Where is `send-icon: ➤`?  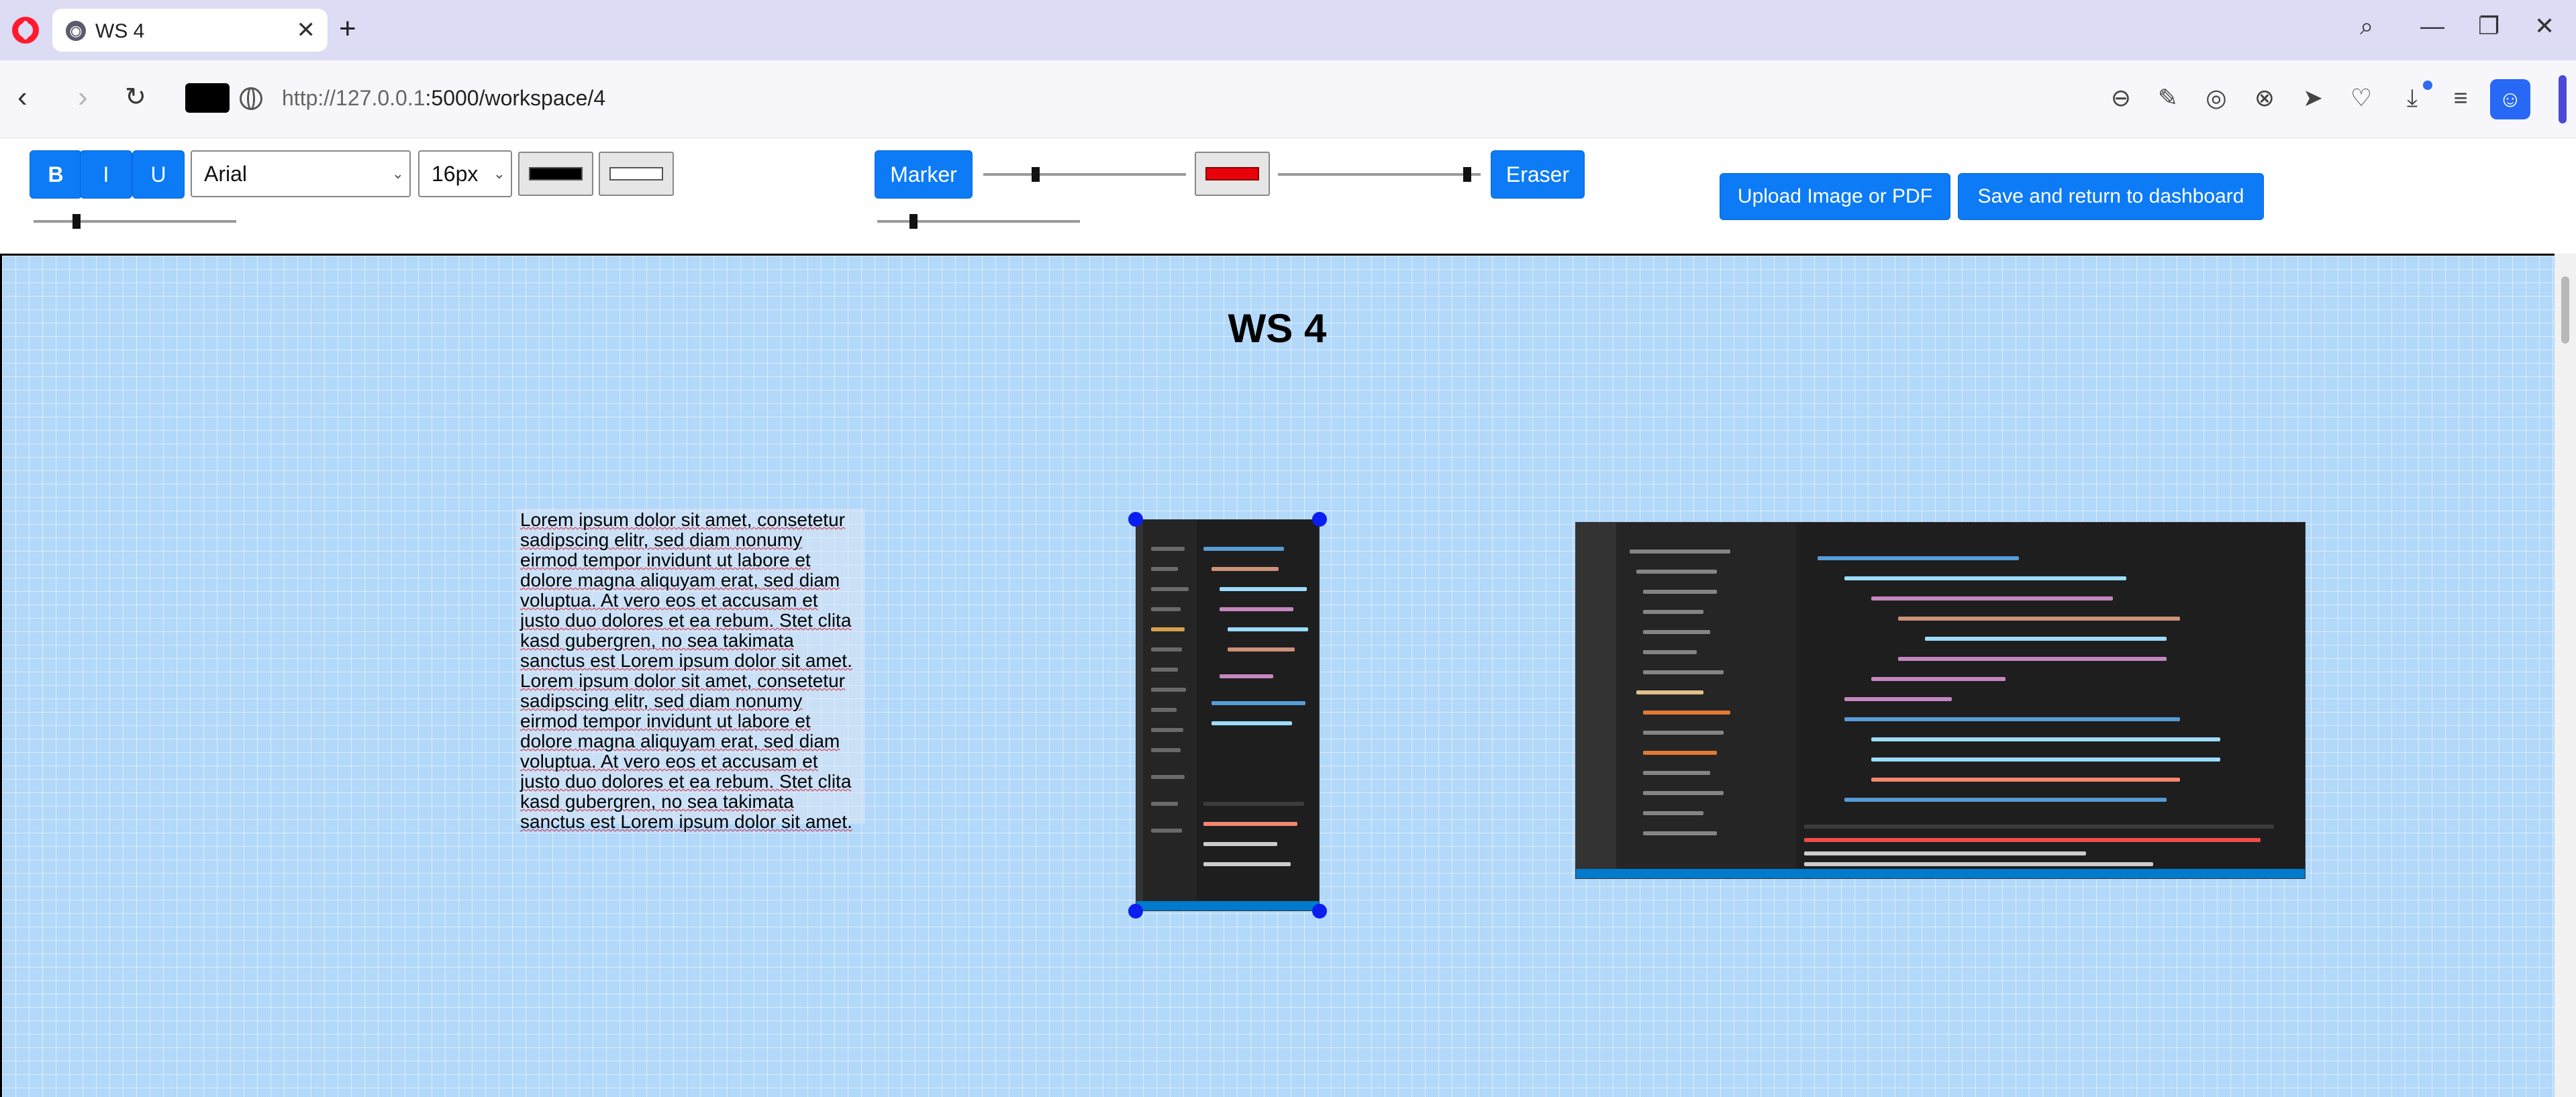
send-icon: ➤ is located at coordinates (2312, 98).